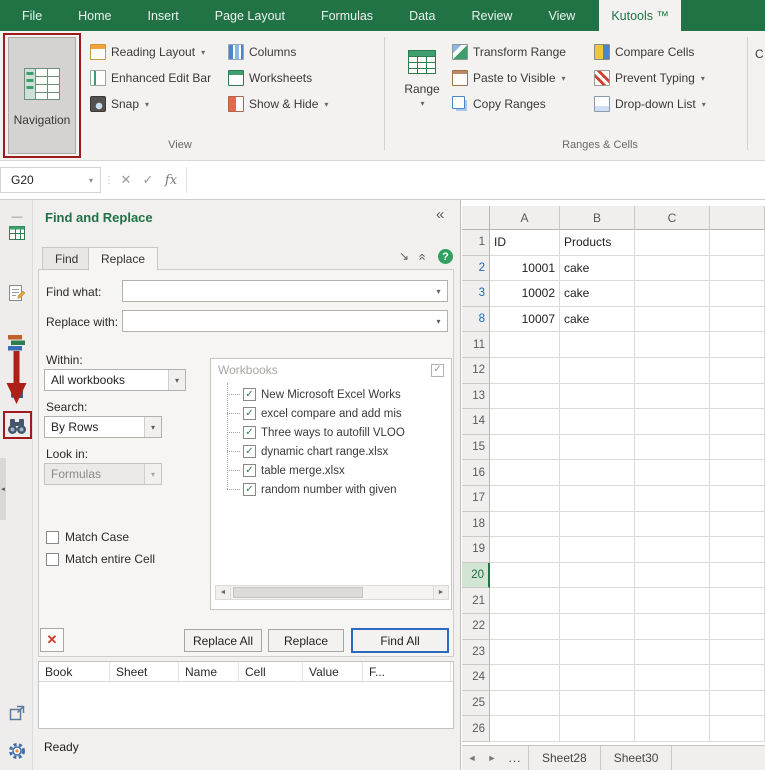  What do you see at coordinates (476, 601) in the screenshot?
I see `row-header-21: 21` at bounding box center [476, 601].